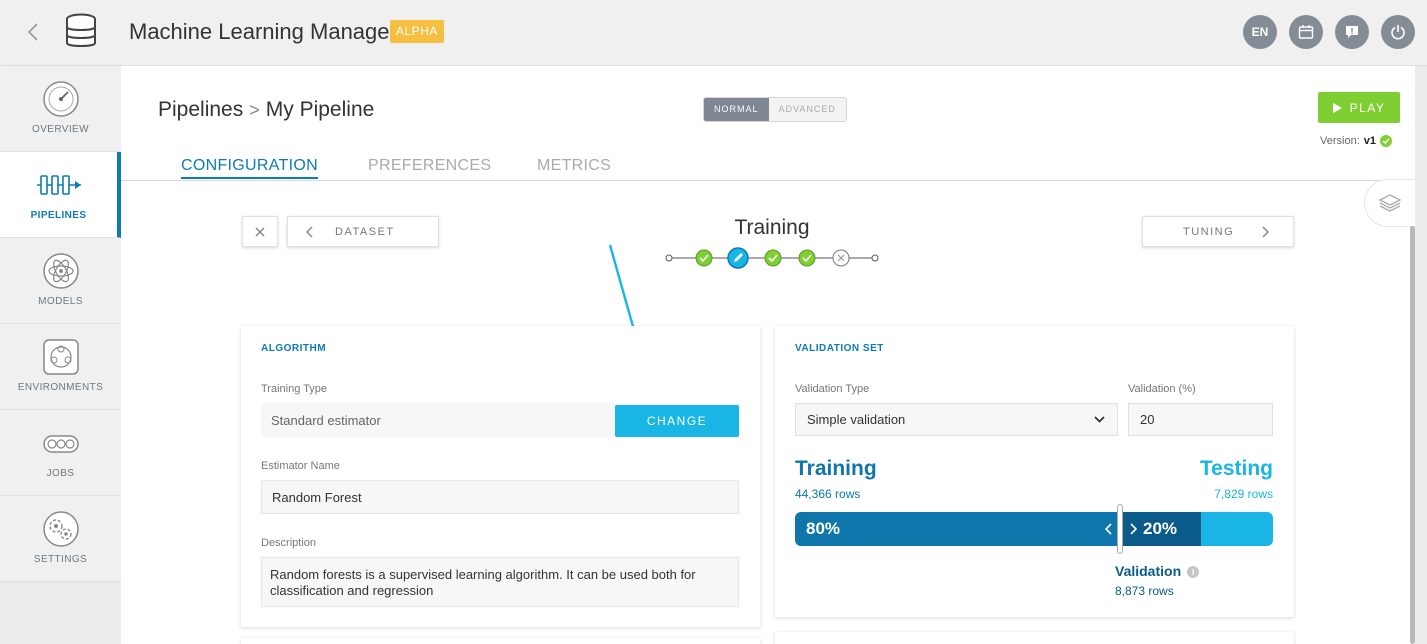 This screenshot has height=644, width=1427. I want to click on sidebar-item-jobs: JOBS, so click(60, 453).